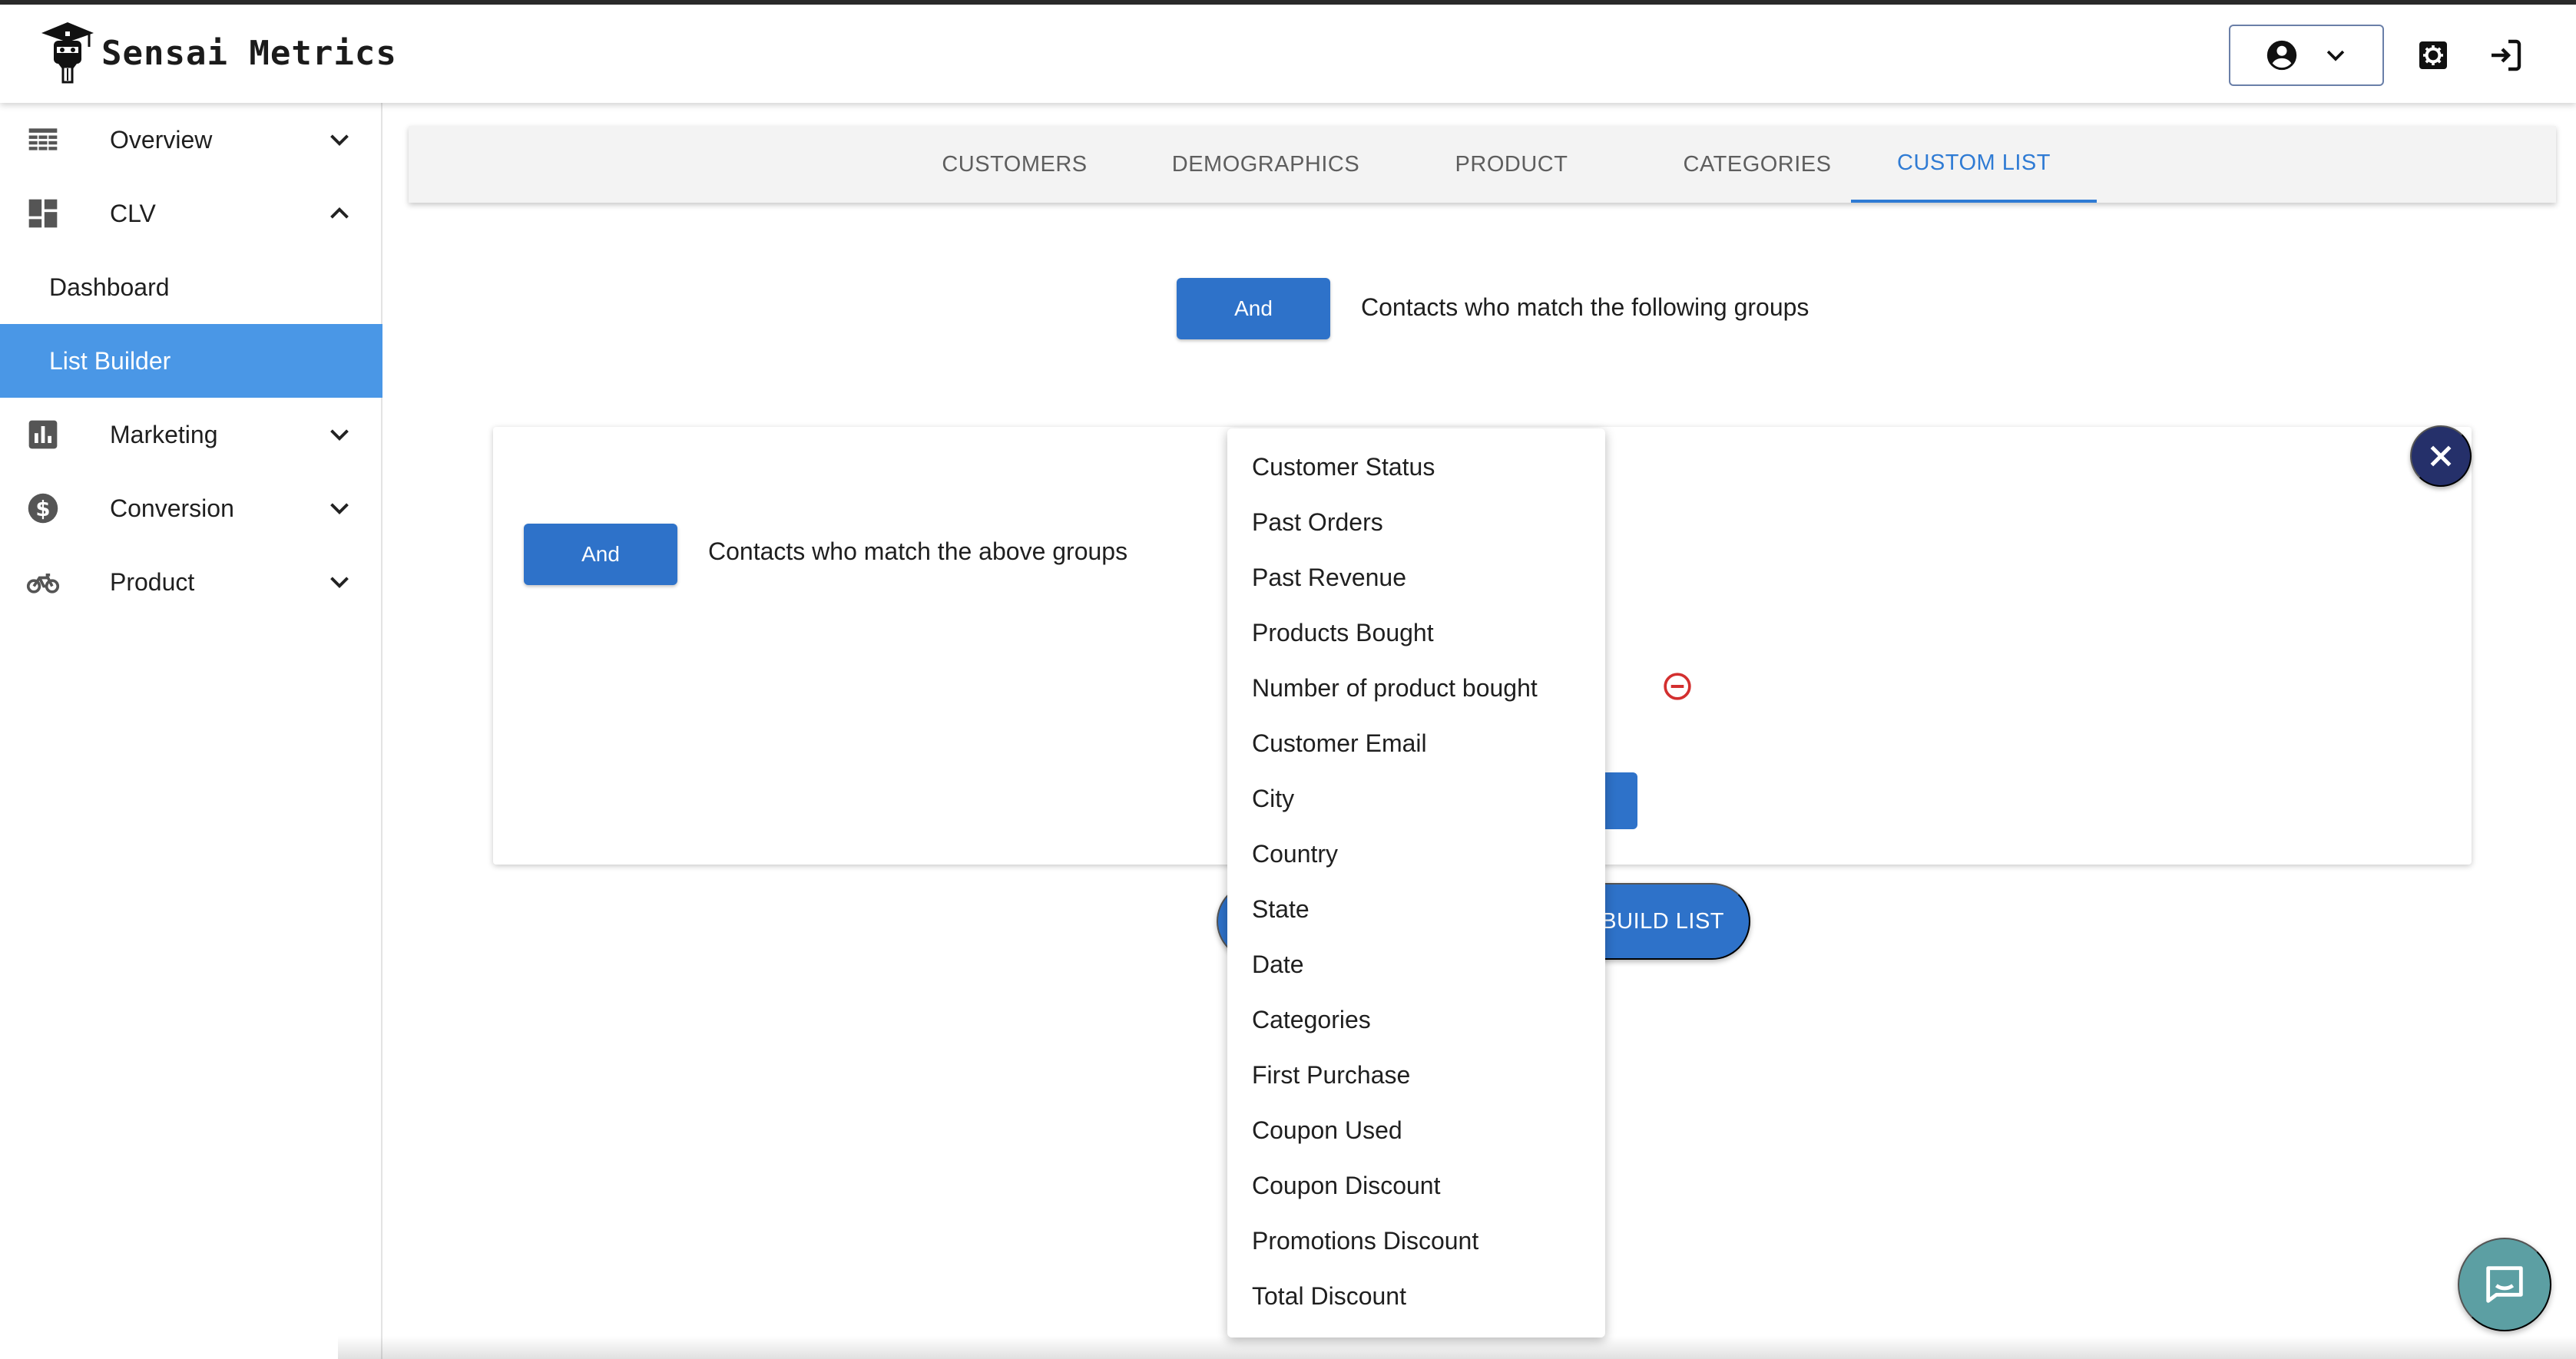 The height and width of the screenshot is (1359, 2576). What do you see at coordinates (133, 213) in the screenshot?
I see `sidebar-item-label: CLV` at bounding box center [133, 213].